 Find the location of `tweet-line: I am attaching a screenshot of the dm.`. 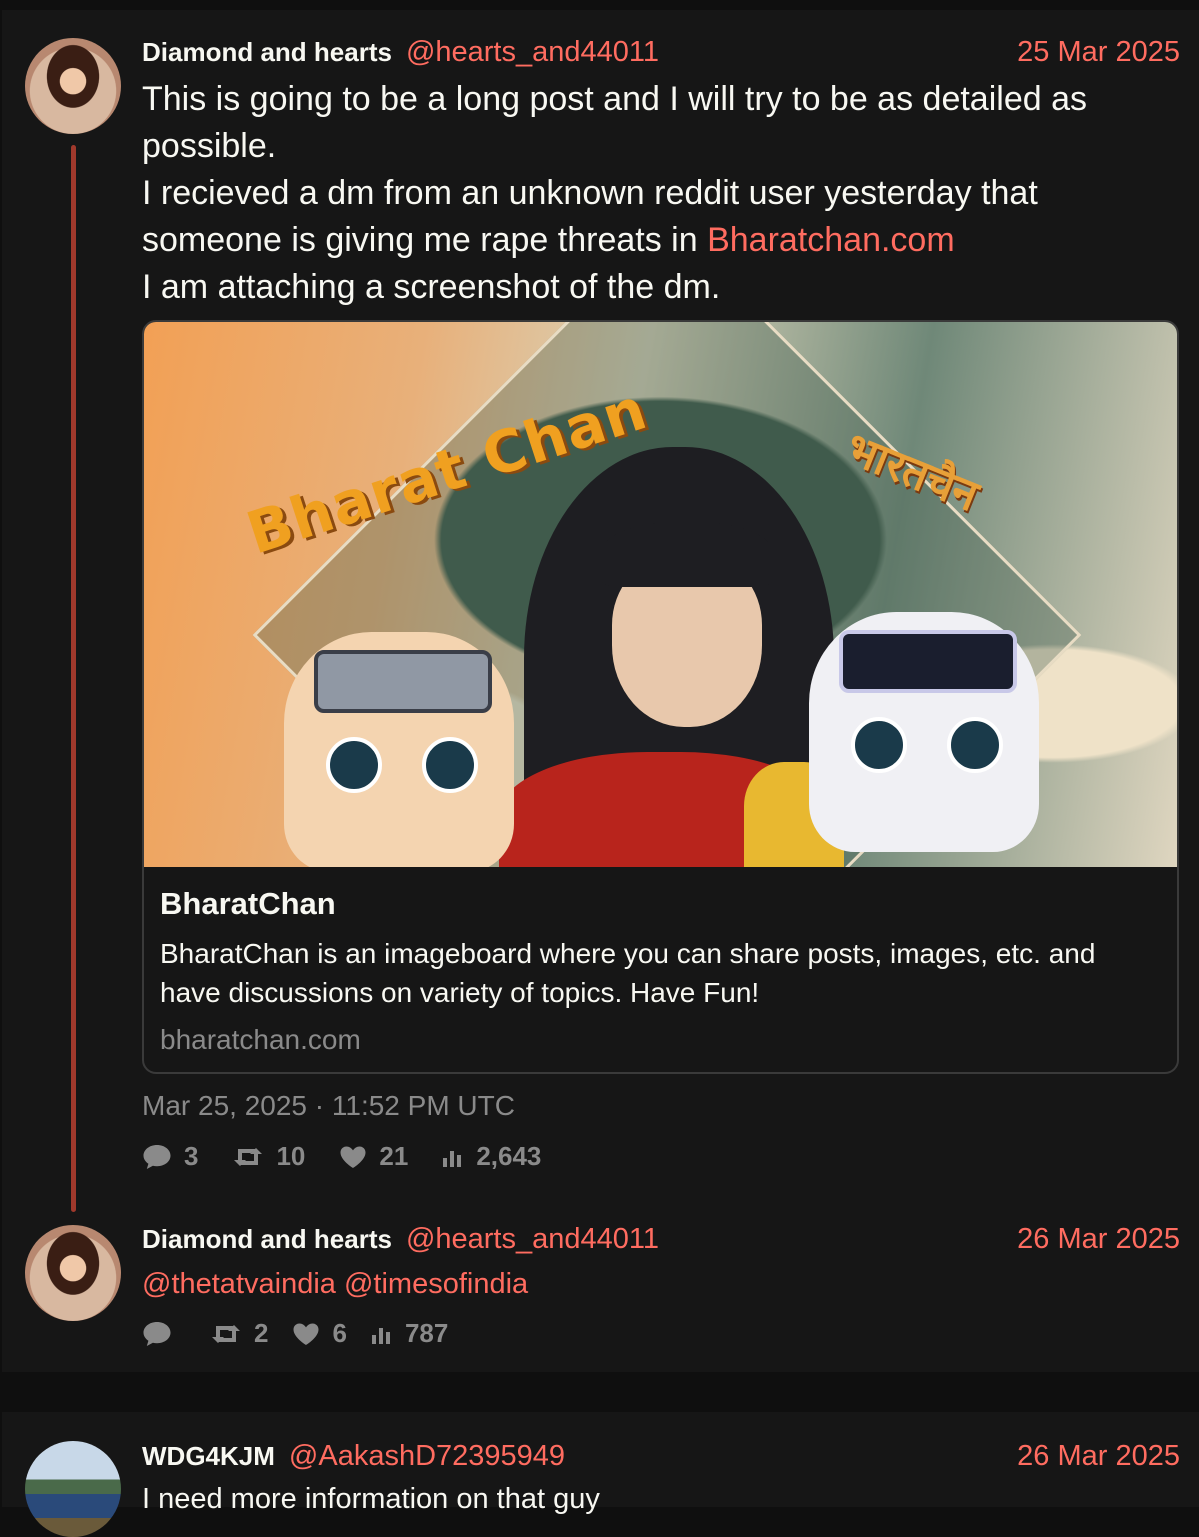

tweet-line: I am attaching a screenshot of the dm. is located at coordinates (431, 287).